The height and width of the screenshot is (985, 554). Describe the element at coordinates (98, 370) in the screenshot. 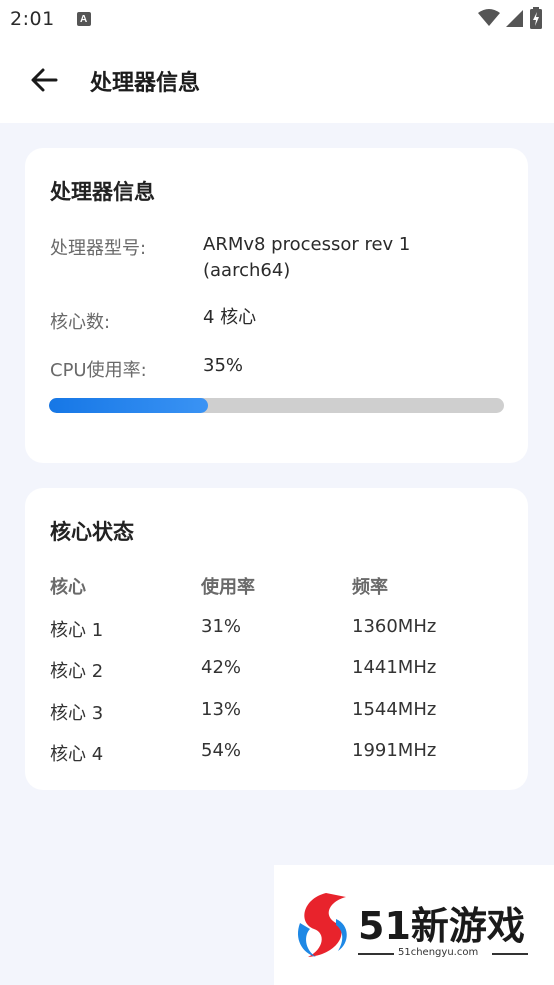

I see `cpu-usage-label: CPU使用率:` at that location.